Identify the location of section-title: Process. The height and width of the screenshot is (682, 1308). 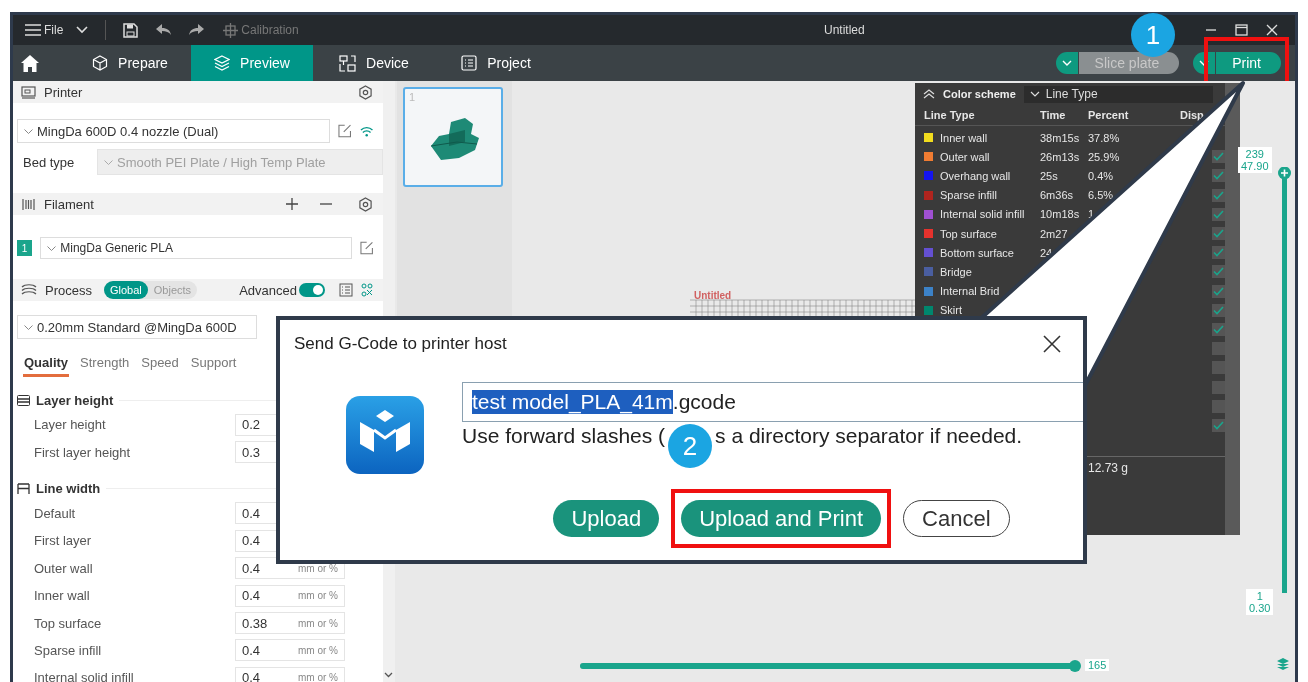
(68, 290).